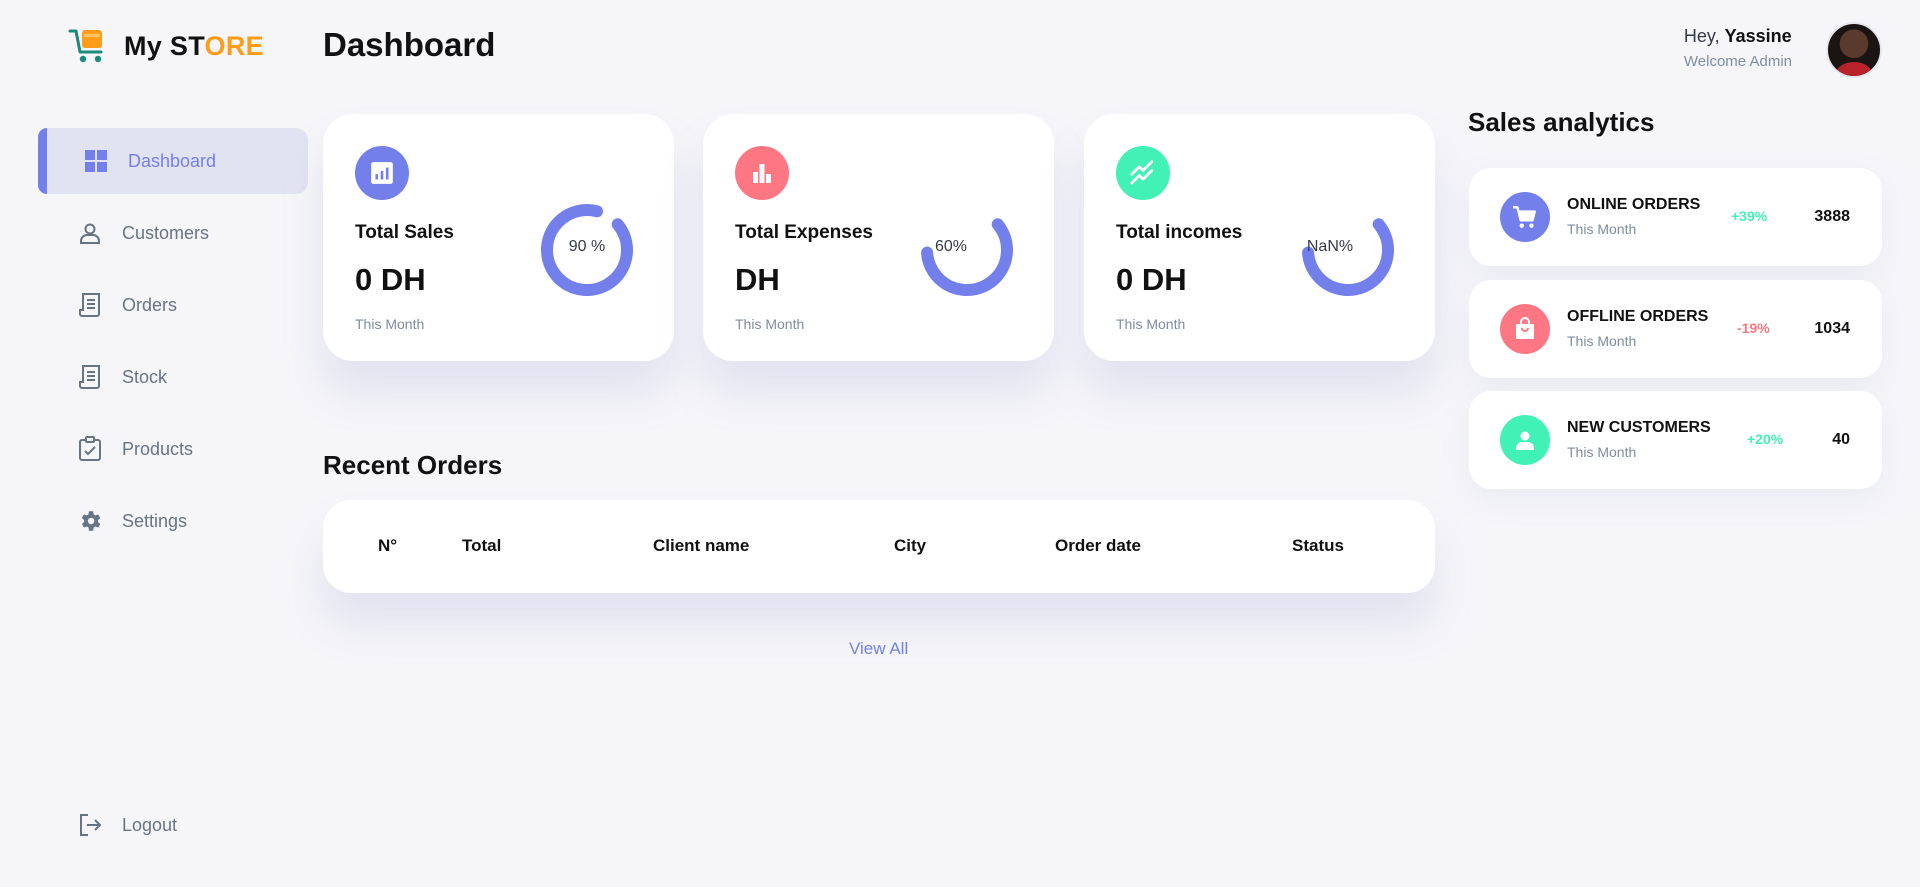 The image size is (1920, 887). Describe the element at coordinates (1749, 216) in the screenshot. I see `analytics-percent: +39%` at that location.